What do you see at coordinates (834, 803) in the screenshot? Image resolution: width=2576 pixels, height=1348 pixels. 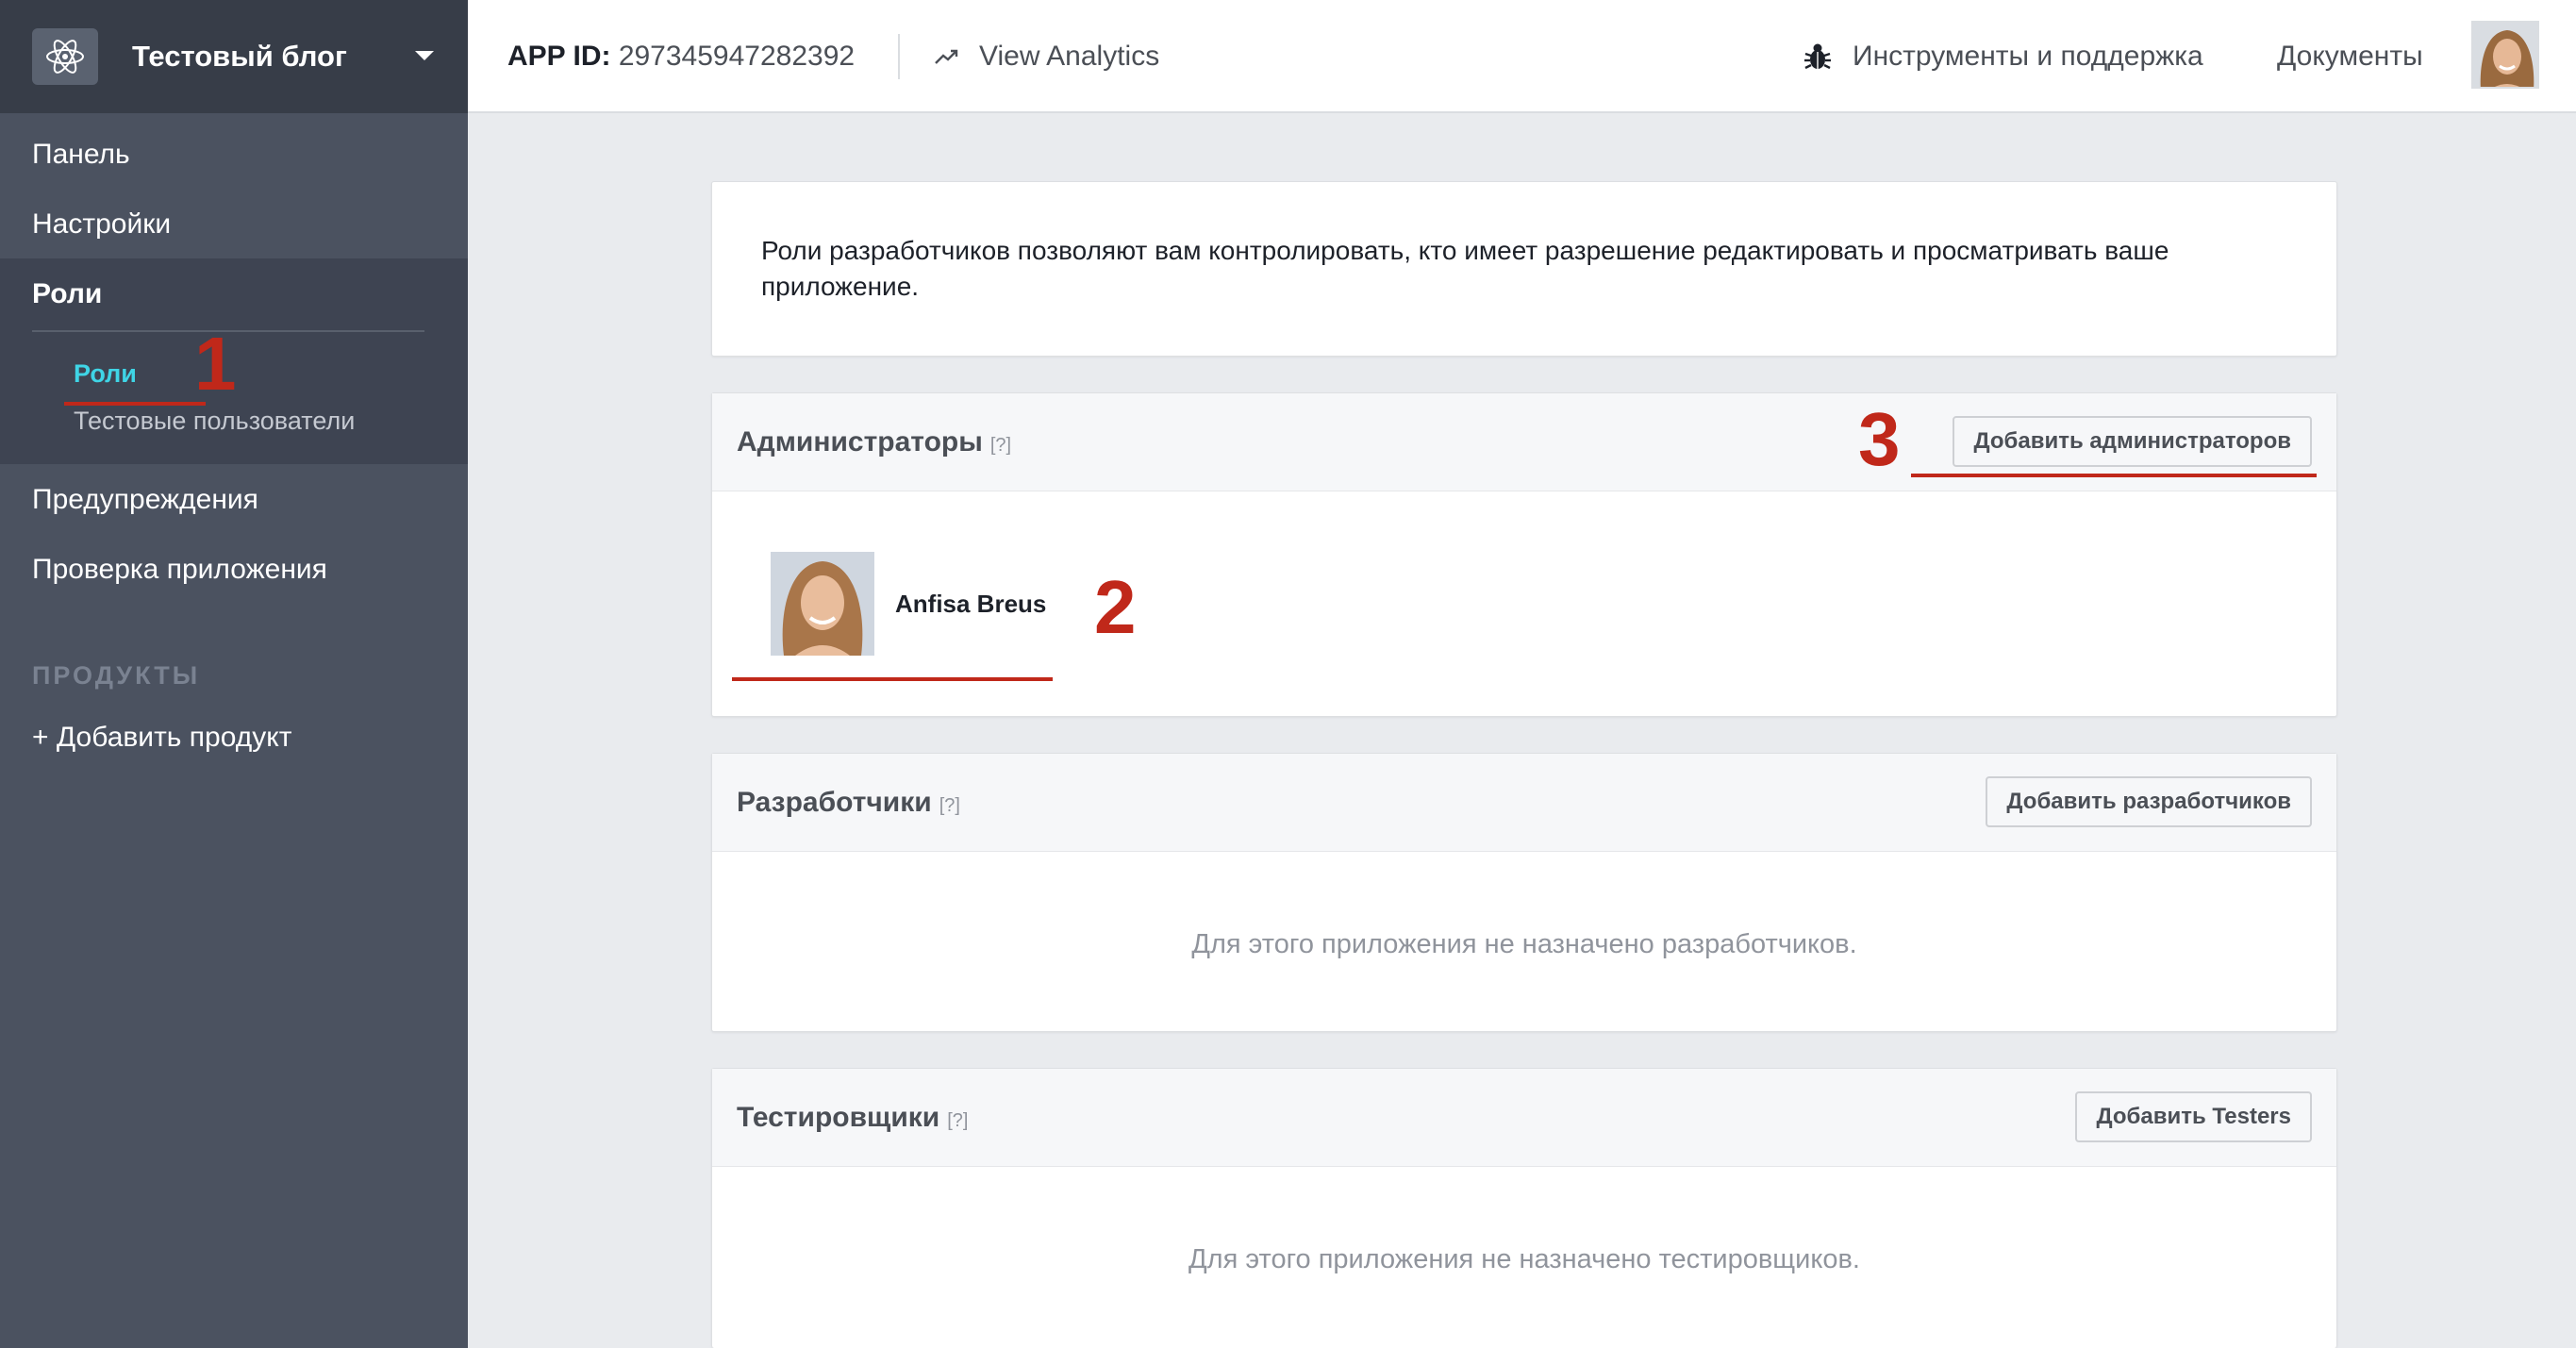 I see `developers-title-text: Разработчики` at bounding box center [834, 803].